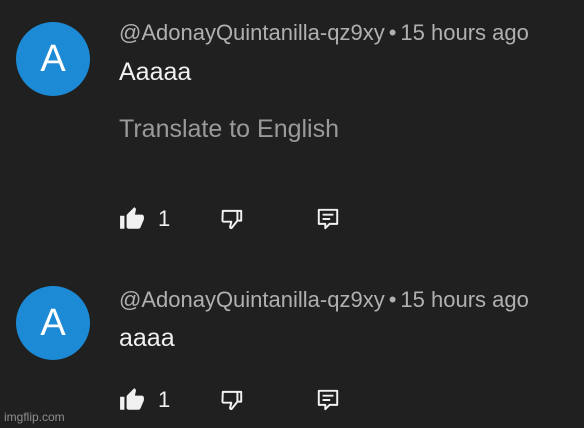  I want to click on comment-text: Aaaaa, so click(155, 72).